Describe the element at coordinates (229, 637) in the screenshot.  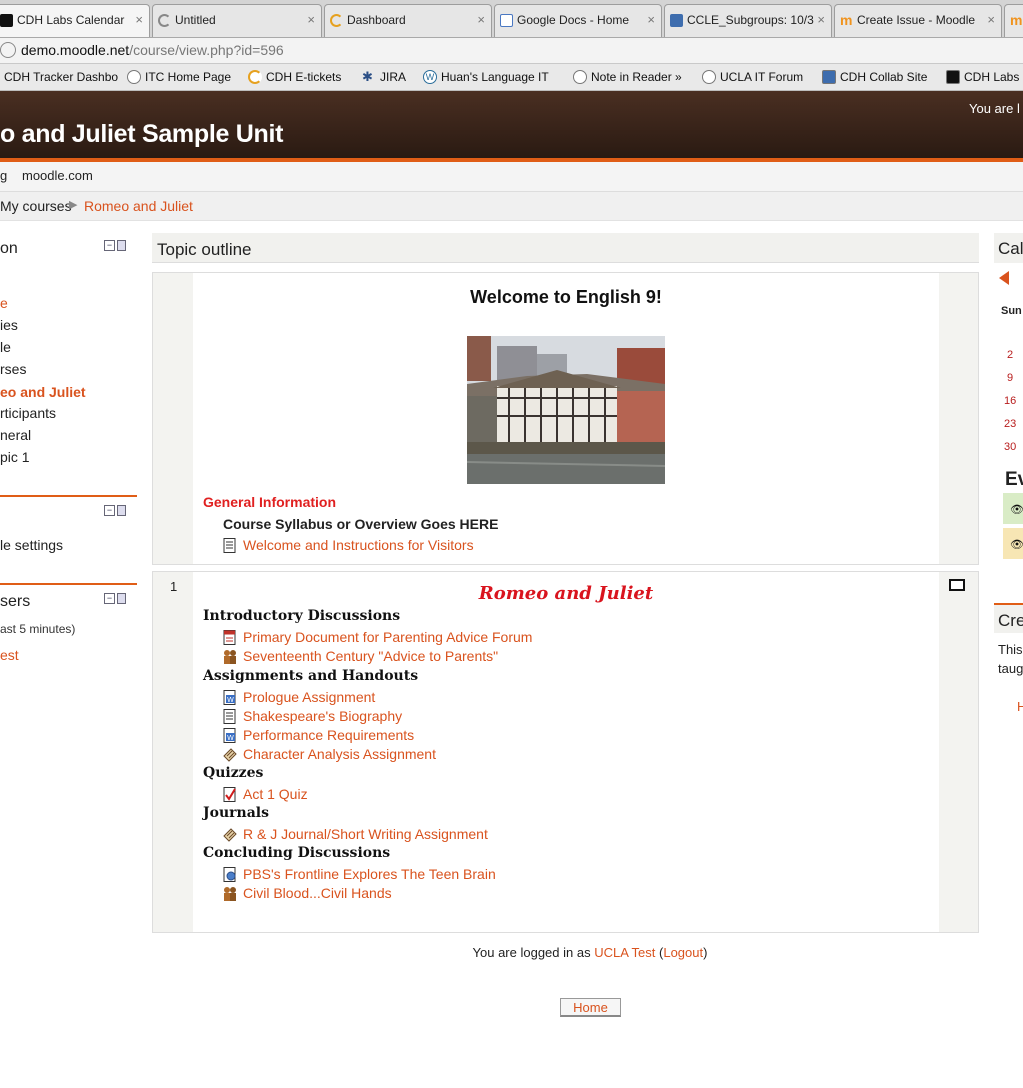
I see `pdf-icon` at that location.